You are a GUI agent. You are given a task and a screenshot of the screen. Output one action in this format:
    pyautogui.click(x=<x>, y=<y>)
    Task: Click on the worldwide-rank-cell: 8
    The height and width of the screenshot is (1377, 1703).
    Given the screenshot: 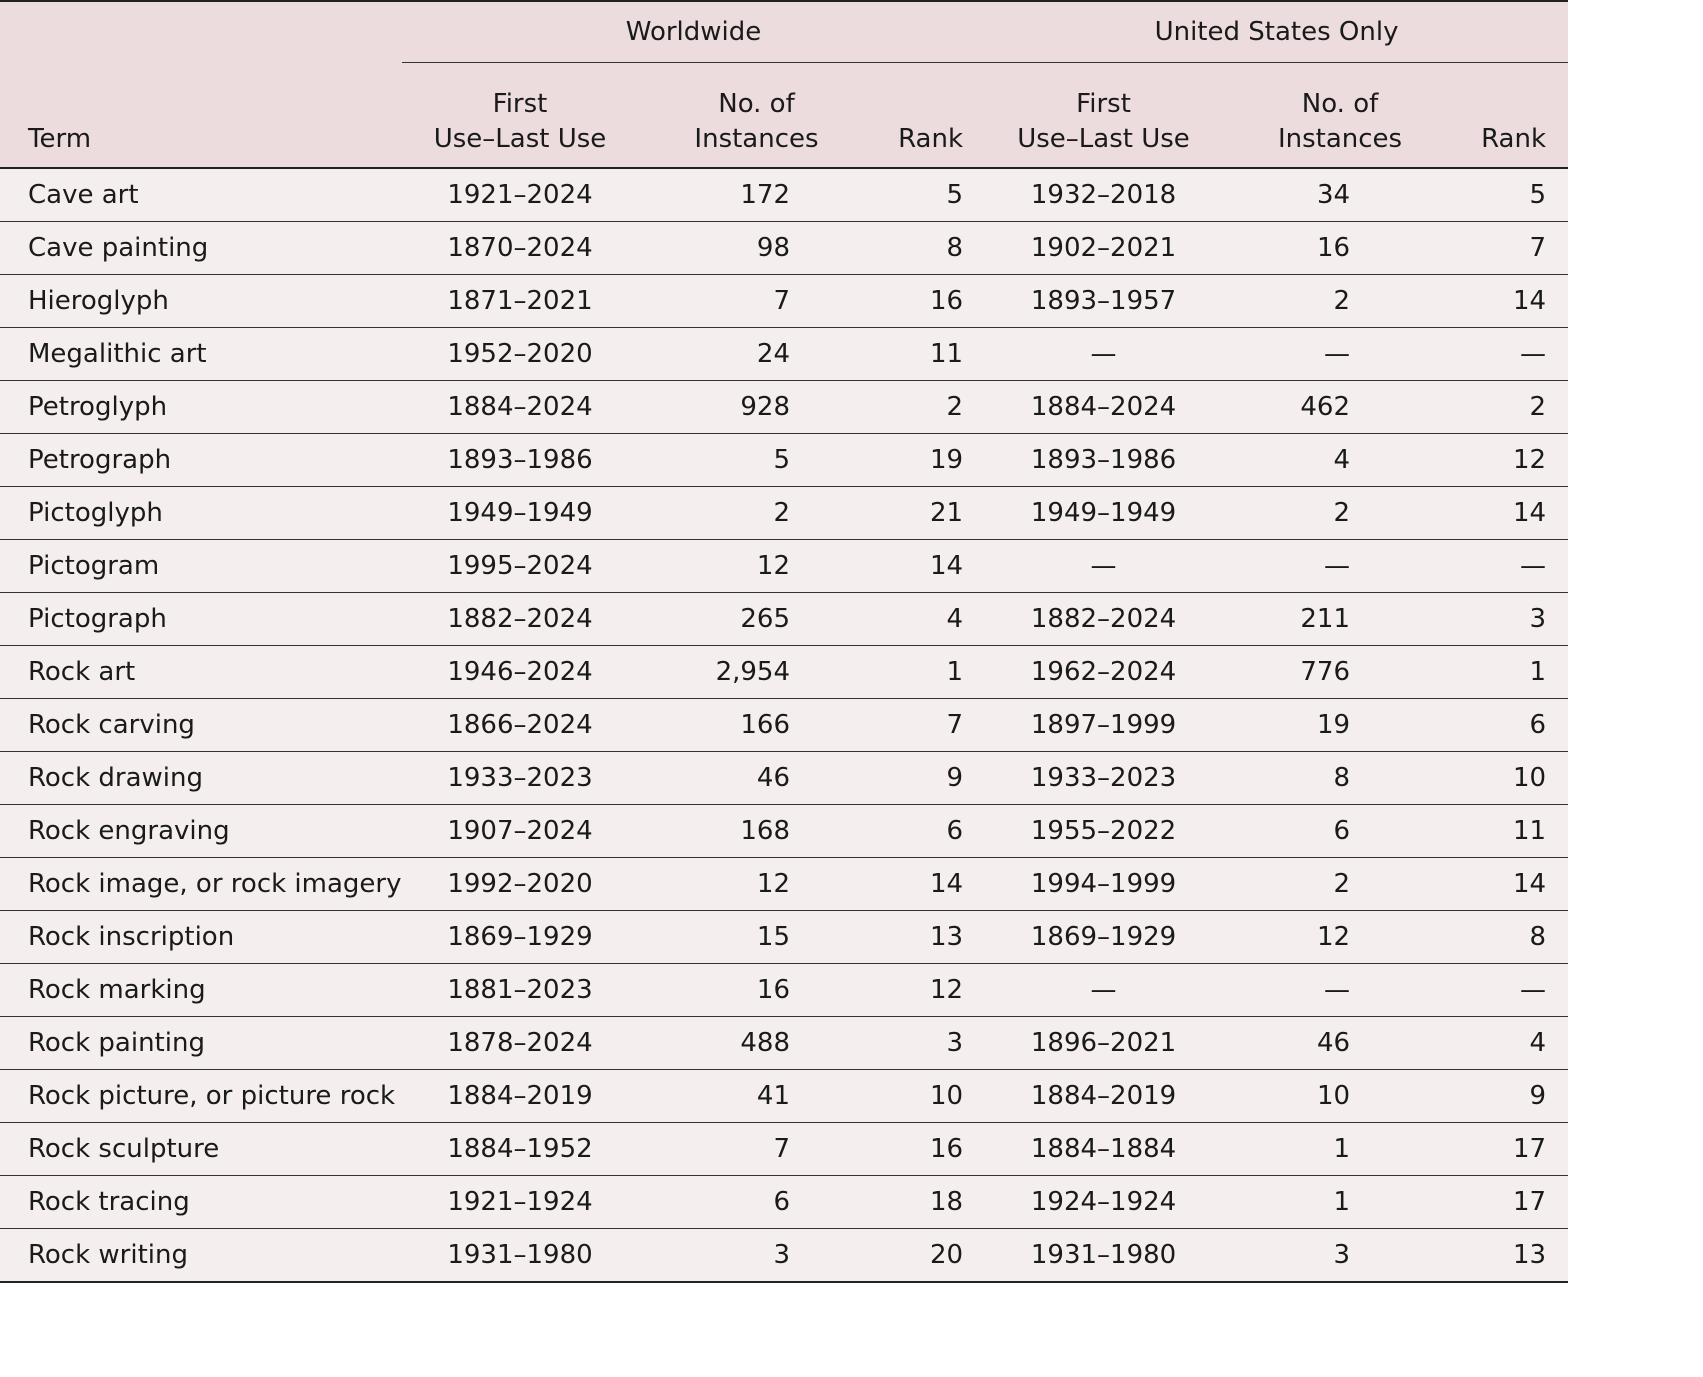 What is the action you would take?
    pyautogui.click(x=930, y=248)
    